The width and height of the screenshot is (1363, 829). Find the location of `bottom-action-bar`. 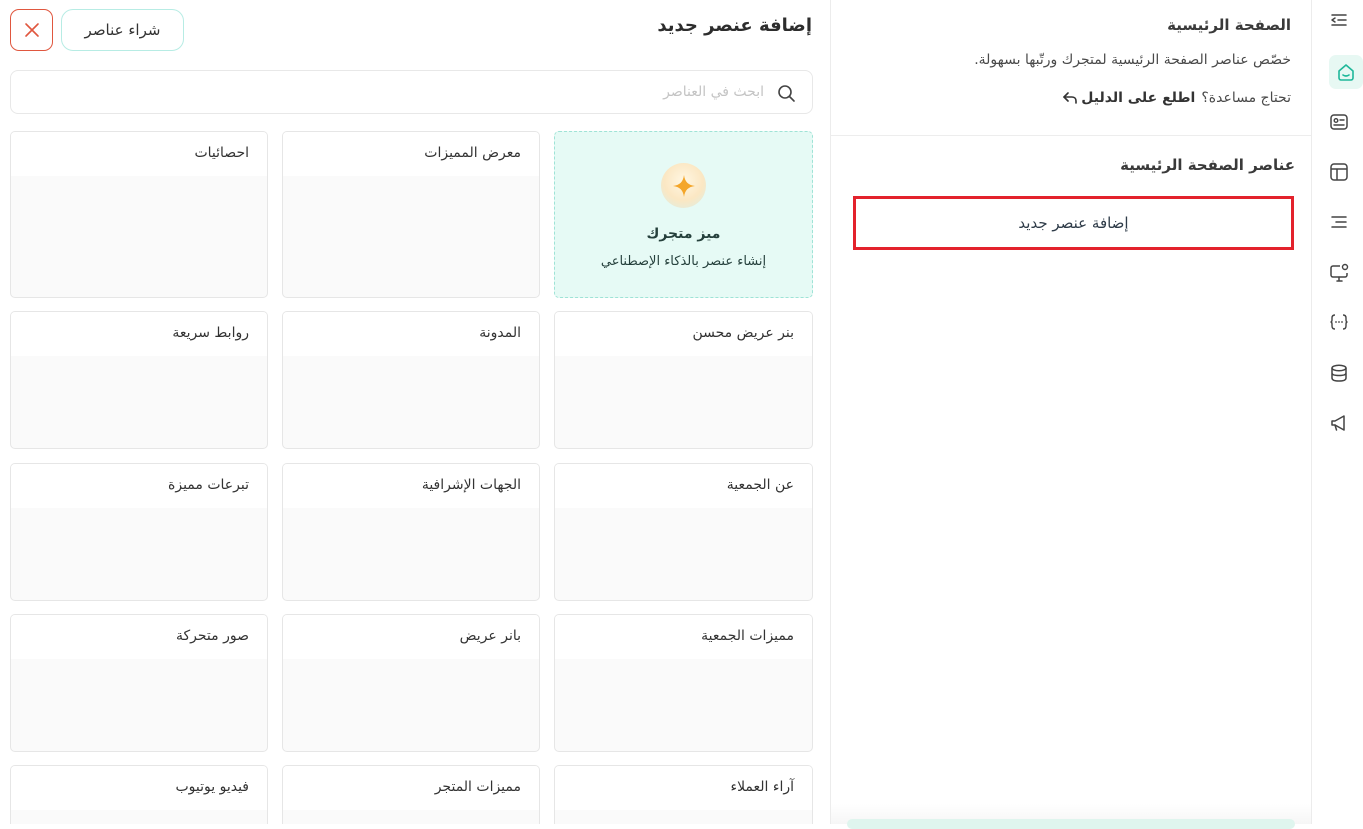

bottom-action-bar is located at coordinates (1071, 824).